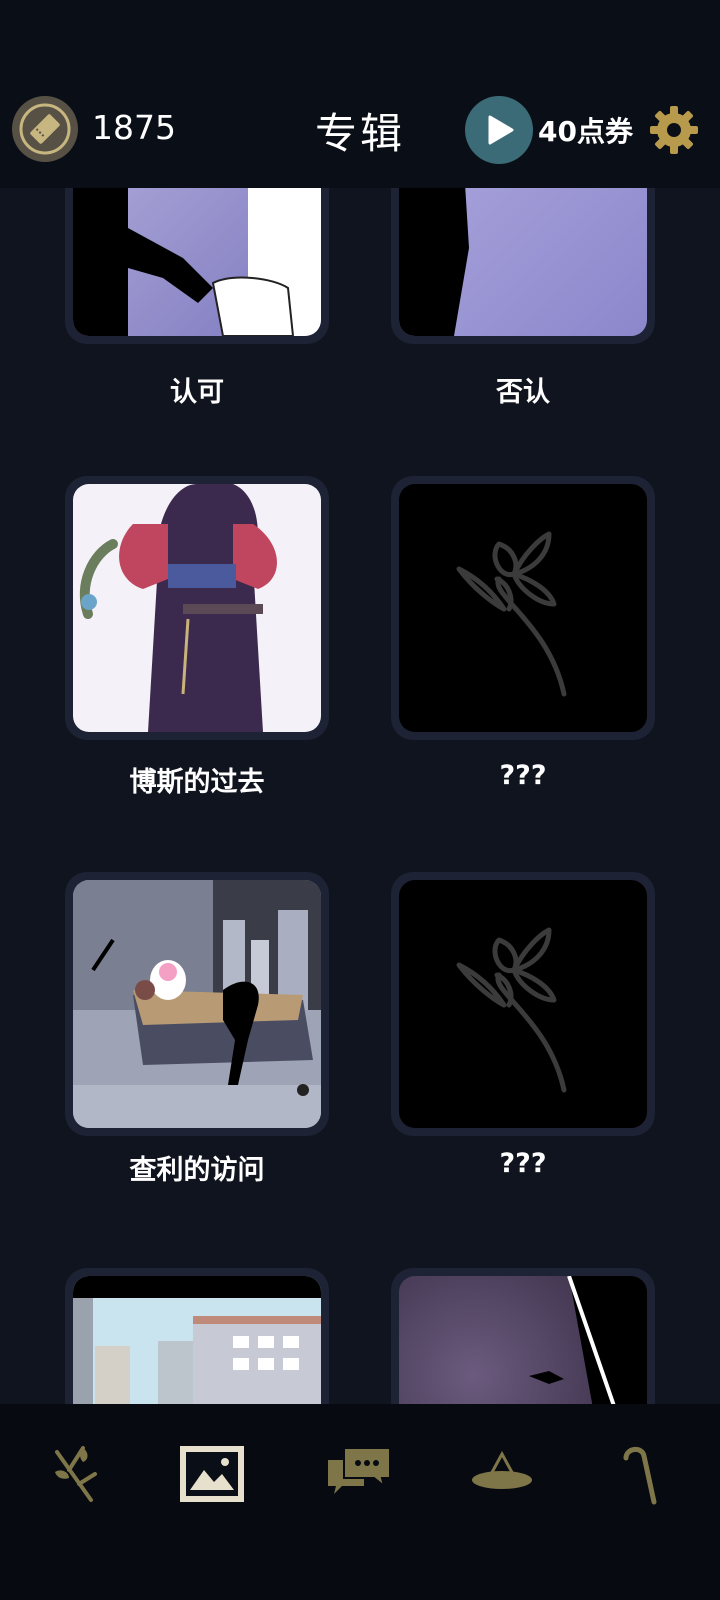 The height and width of the screenshot is (1600, 720). I want to click on top-bar: 1875 专辑 40点券, so click(360, 94).